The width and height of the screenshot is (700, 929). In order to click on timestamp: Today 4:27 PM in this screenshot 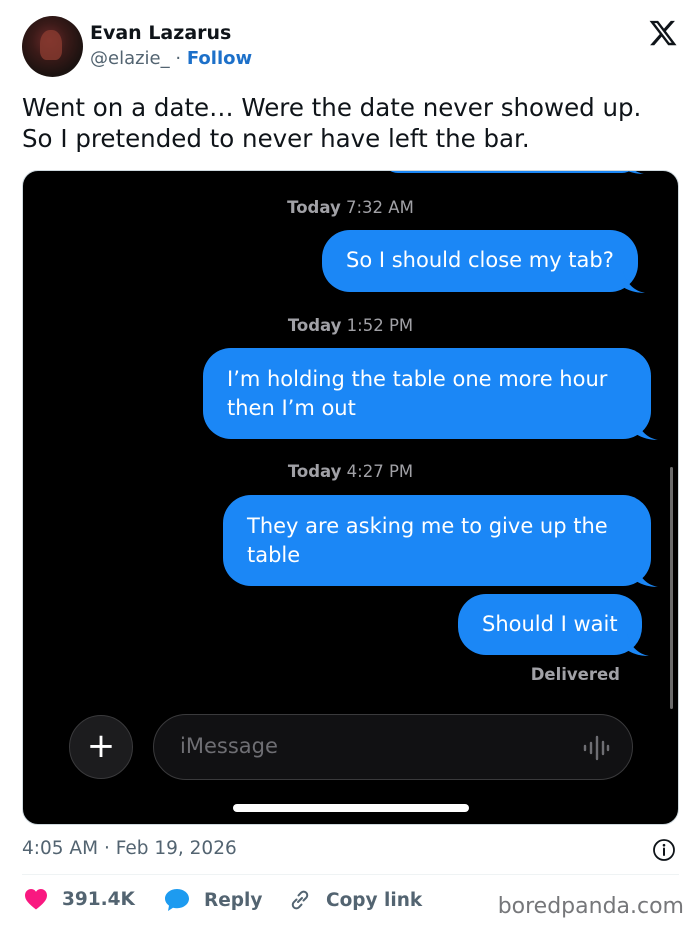, I will do `click(350, 471)`.